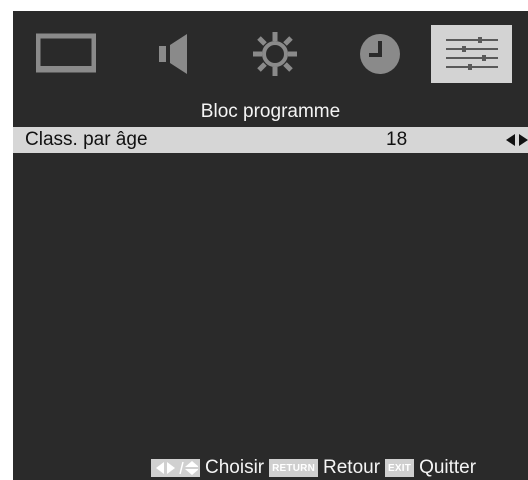  I want to click on return-label: Retour, so click(352, 467).